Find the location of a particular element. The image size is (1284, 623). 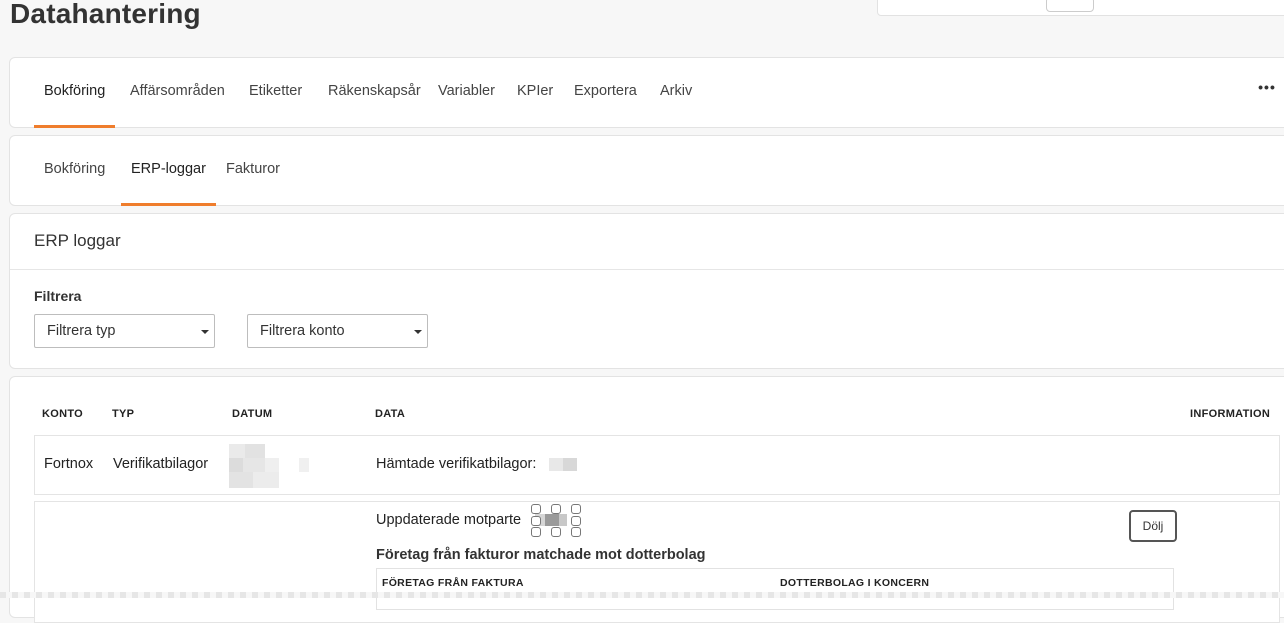

tab-etiketter: Etiketter is located at coordinates (275, 92).